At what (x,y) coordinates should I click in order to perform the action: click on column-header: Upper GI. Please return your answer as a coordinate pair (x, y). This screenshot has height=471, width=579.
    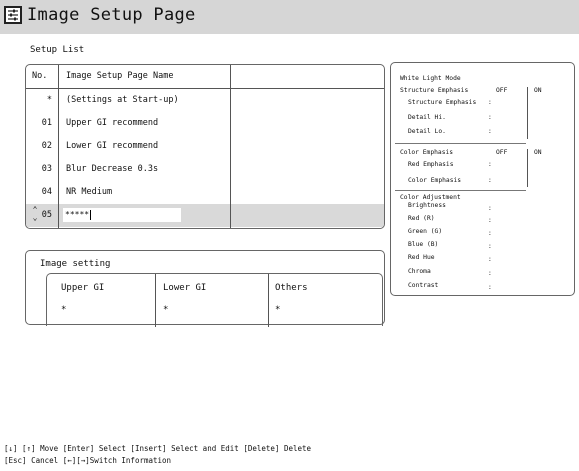
    Looking at the image, I should click on (83, 288).